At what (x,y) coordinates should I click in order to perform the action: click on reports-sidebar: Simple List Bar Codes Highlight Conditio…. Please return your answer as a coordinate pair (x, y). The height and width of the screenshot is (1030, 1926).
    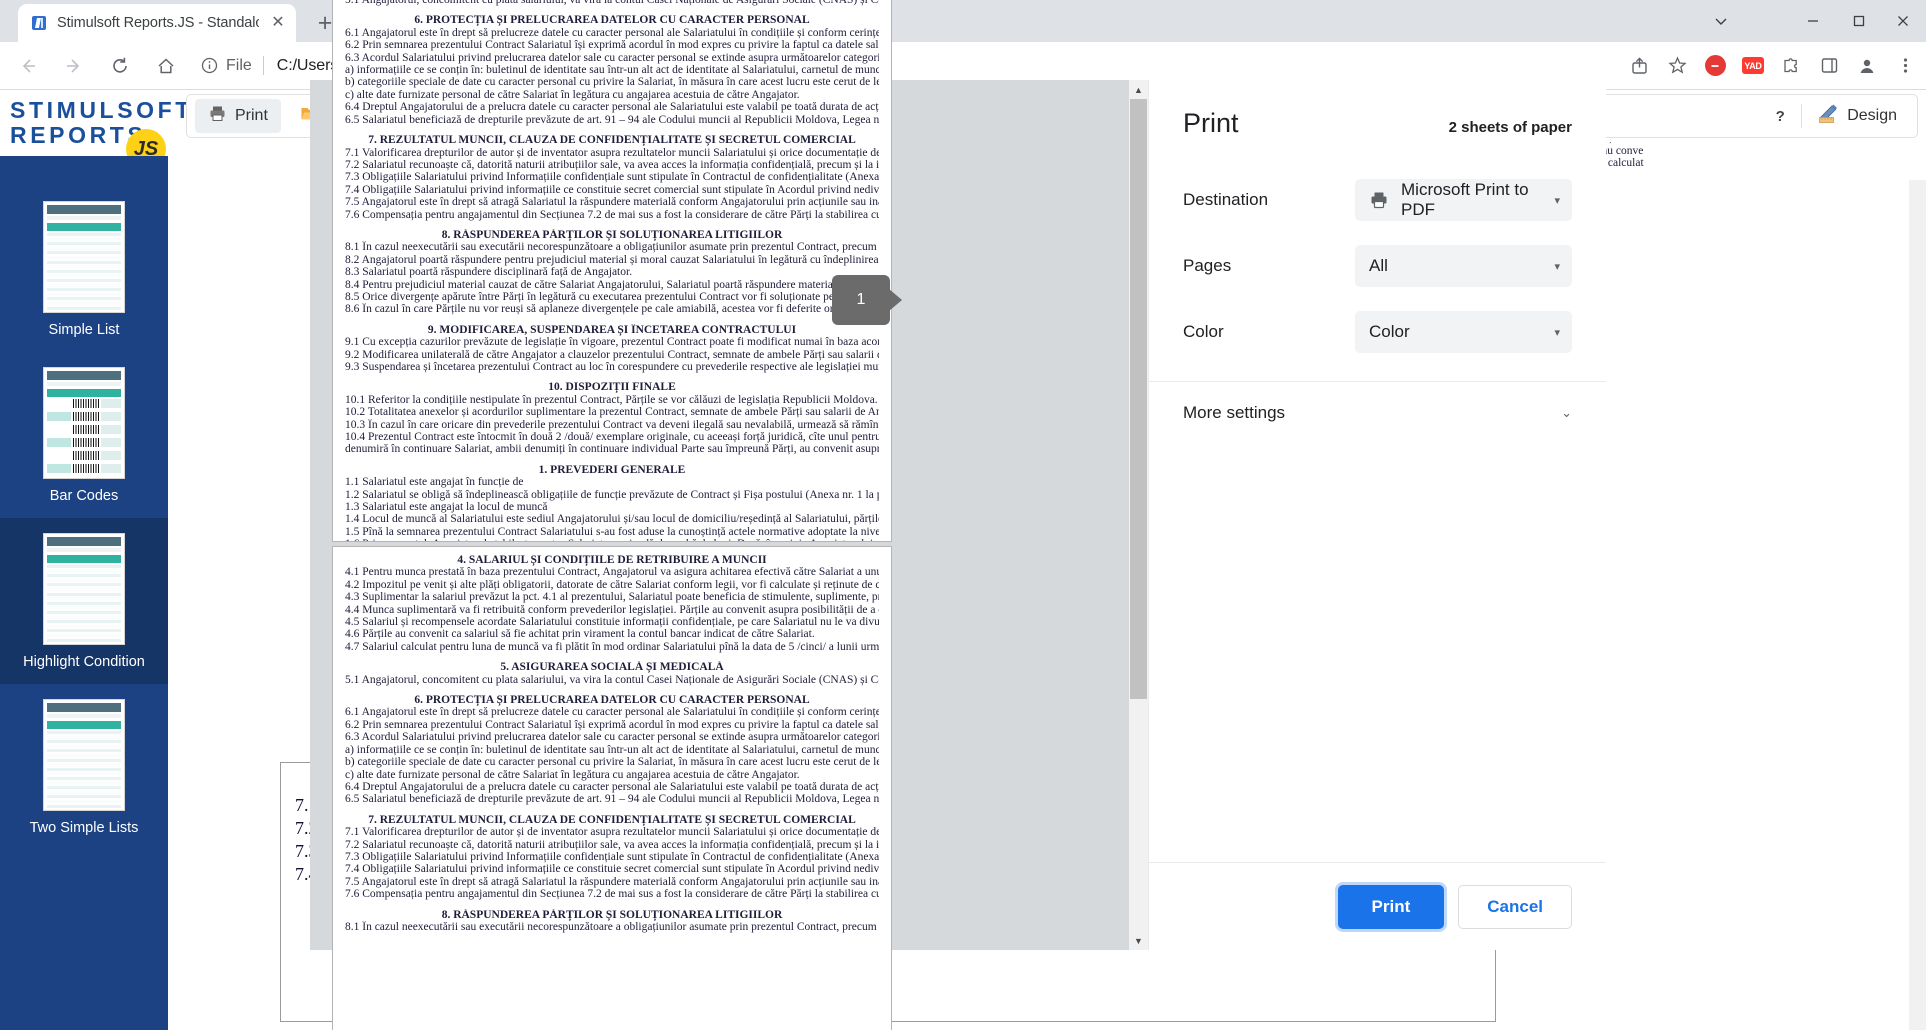
    Looking at the image, I should click on (84, 593).